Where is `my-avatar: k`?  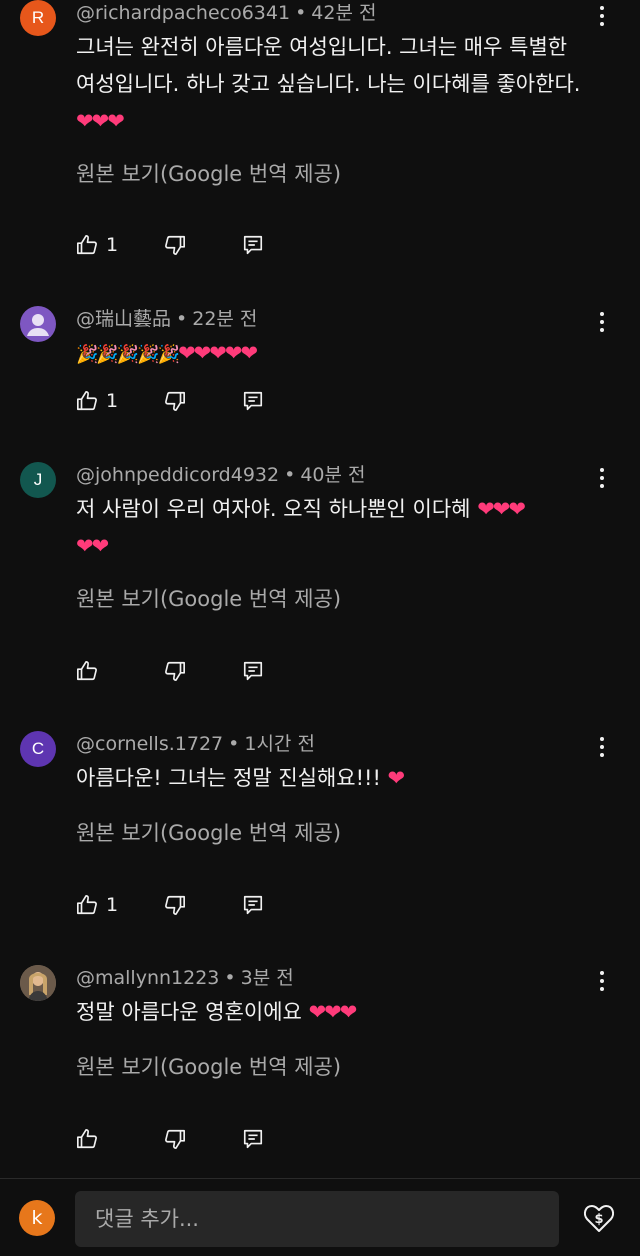
my-avatar: k is located at coordinates (37, 1218).